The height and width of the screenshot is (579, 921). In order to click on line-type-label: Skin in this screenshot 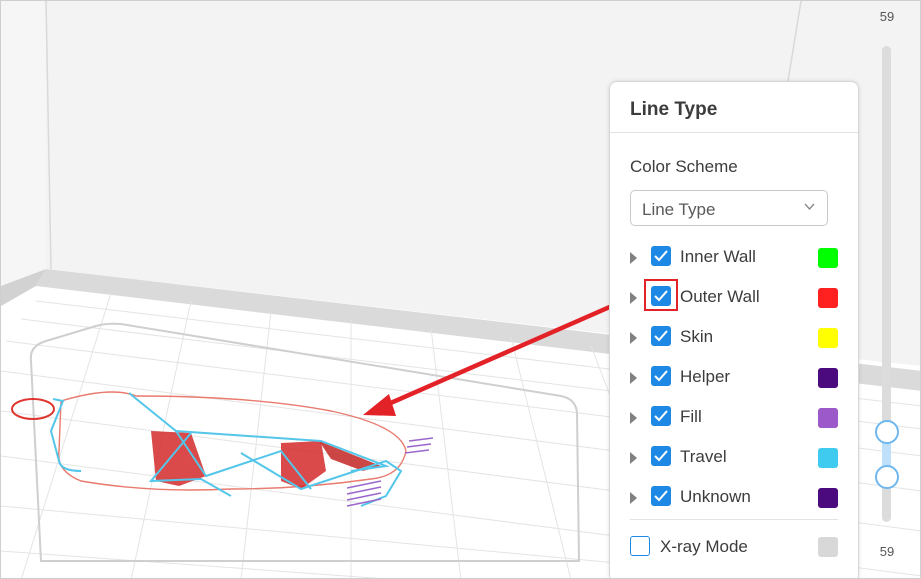, I will do `click(697, 336)`.